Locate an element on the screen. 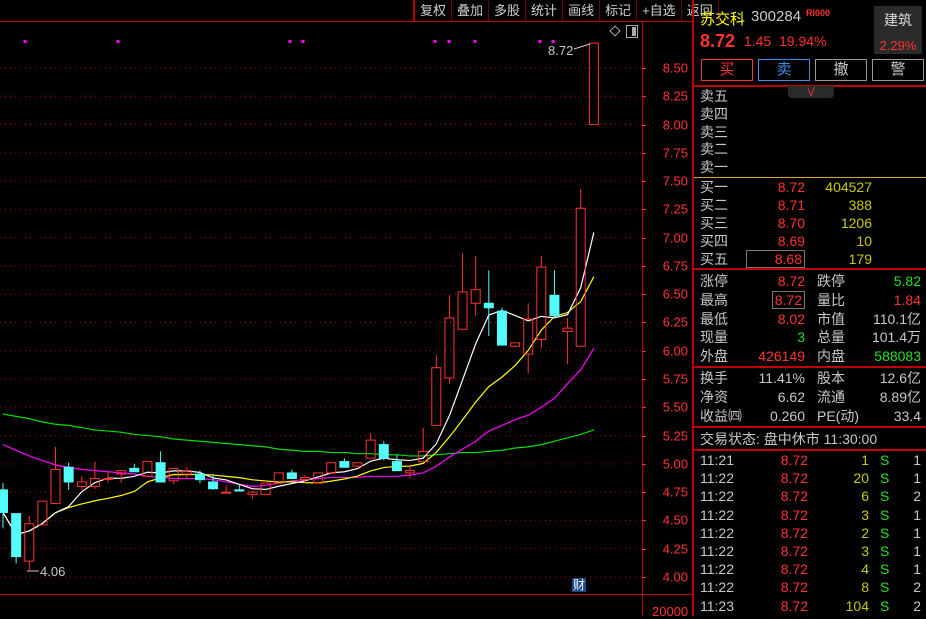  bid-volume: 1206 is located at coordinates (856, 223).